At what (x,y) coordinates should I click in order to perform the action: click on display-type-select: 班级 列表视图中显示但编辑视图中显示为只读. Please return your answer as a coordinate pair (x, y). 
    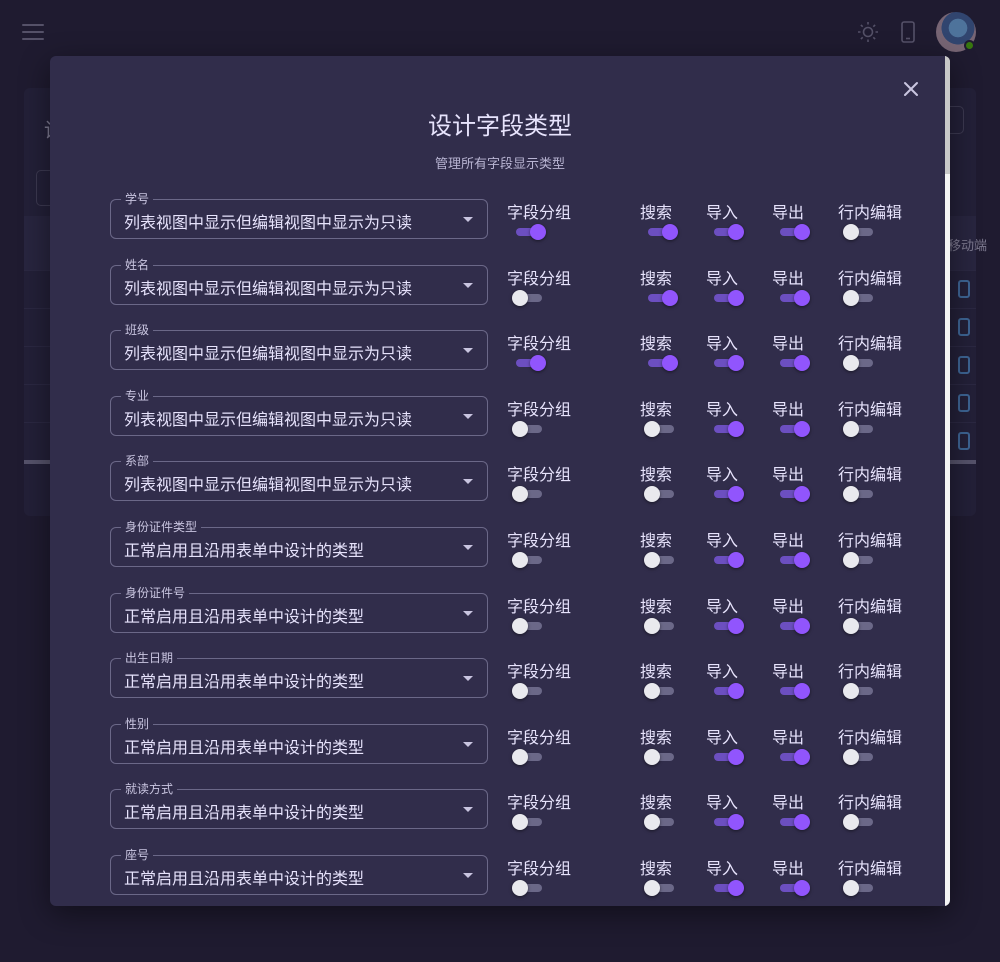
    Looking at the image, I should click on (299, 347).